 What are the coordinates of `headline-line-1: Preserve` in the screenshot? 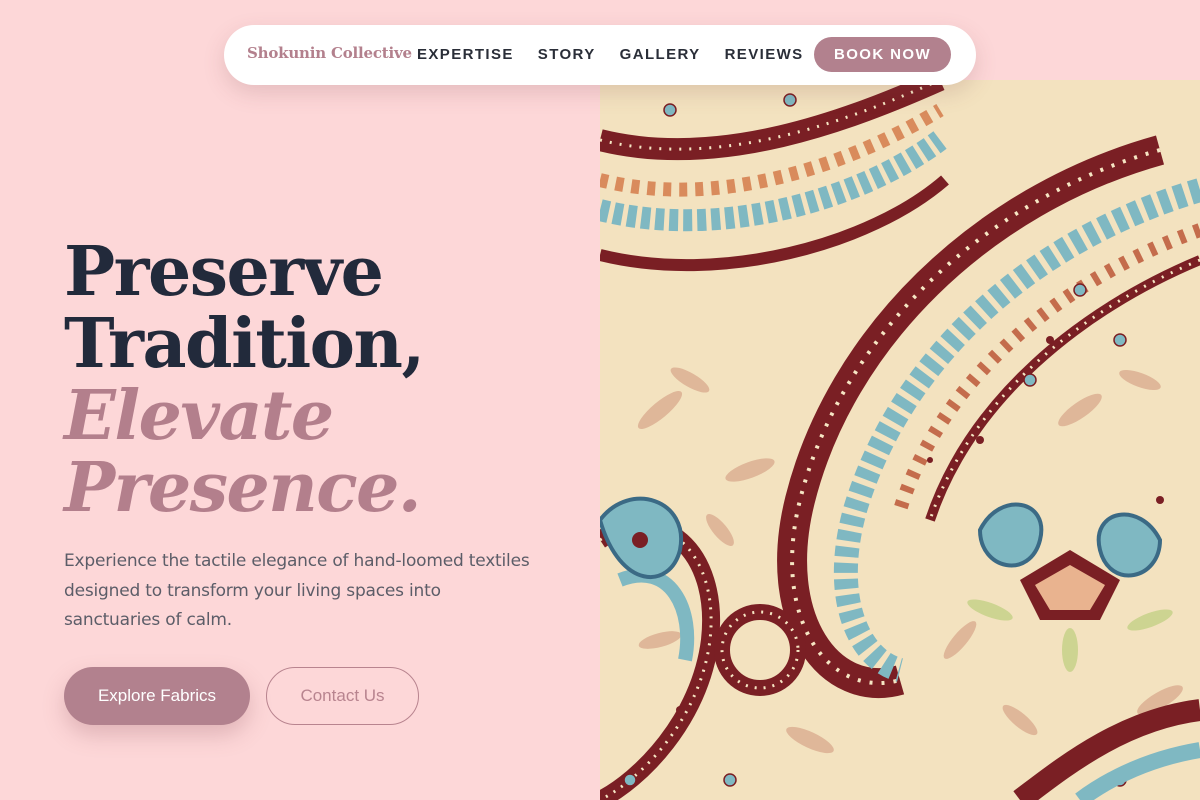 It's located at (224, 272).